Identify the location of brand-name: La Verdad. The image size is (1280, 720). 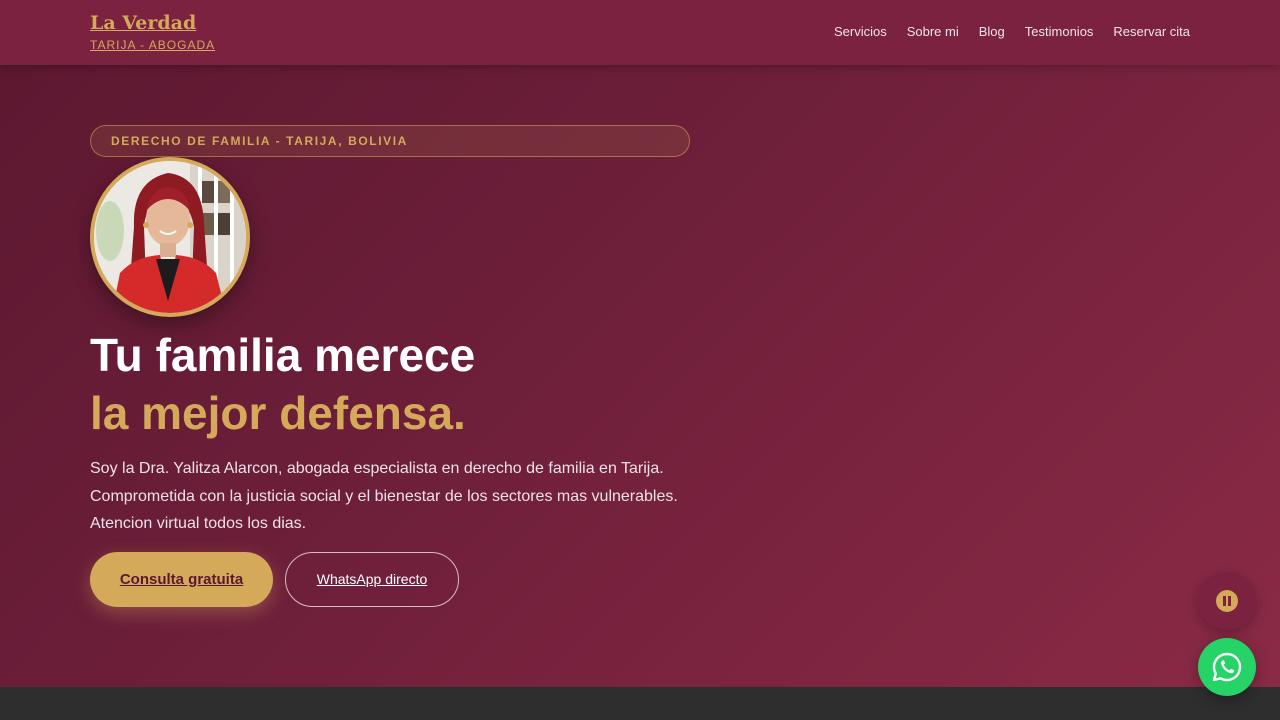
(143, 23).